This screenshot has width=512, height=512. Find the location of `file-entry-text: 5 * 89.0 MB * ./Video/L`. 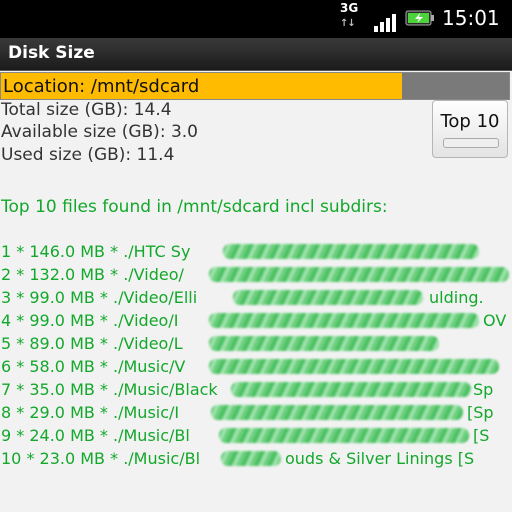

file-entry-text: 5 * 89.0 MB * ./Video/L is located at coordinates (92, 343).